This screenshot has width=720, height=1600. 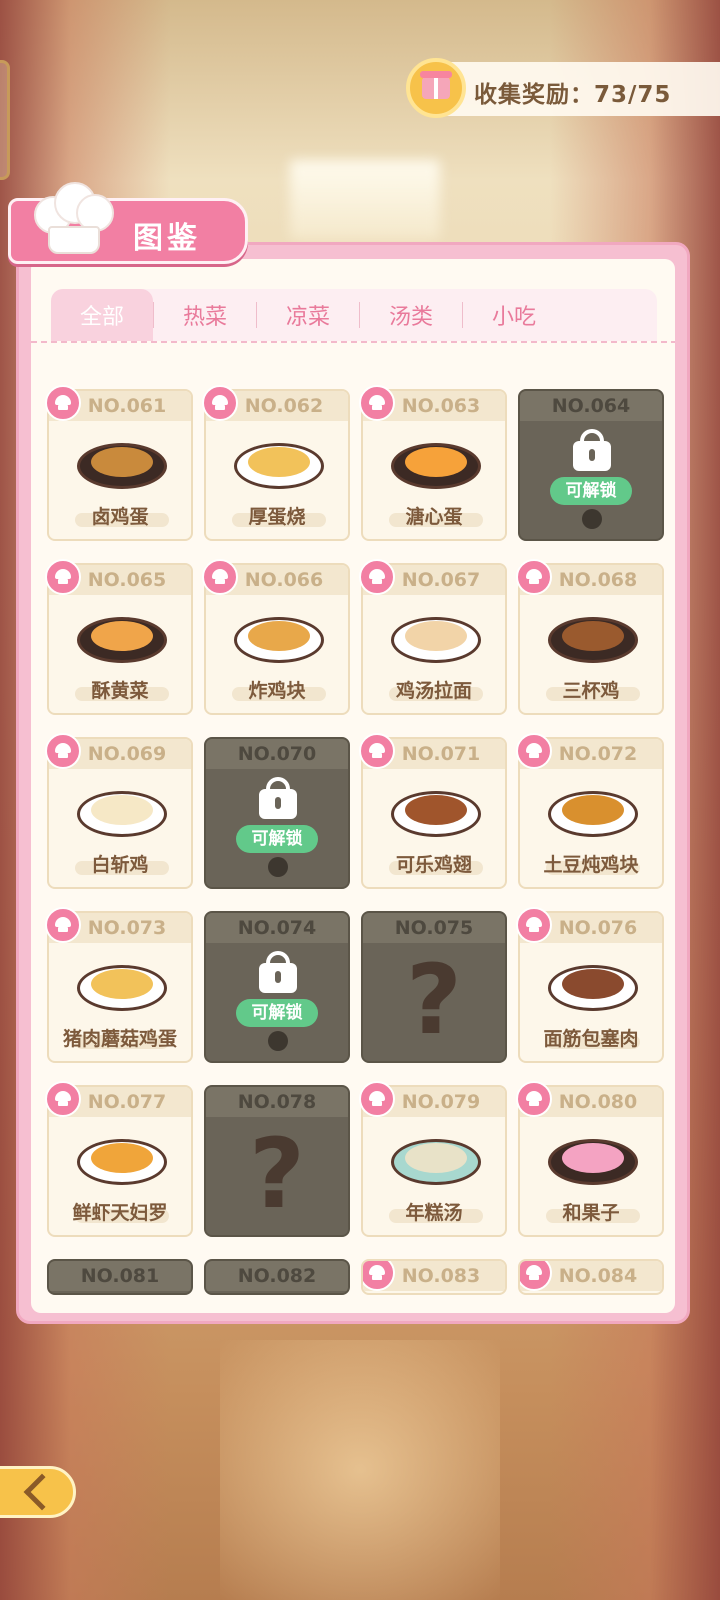 I want to click on back-arrow-icon, so click(x=42, y=1492).